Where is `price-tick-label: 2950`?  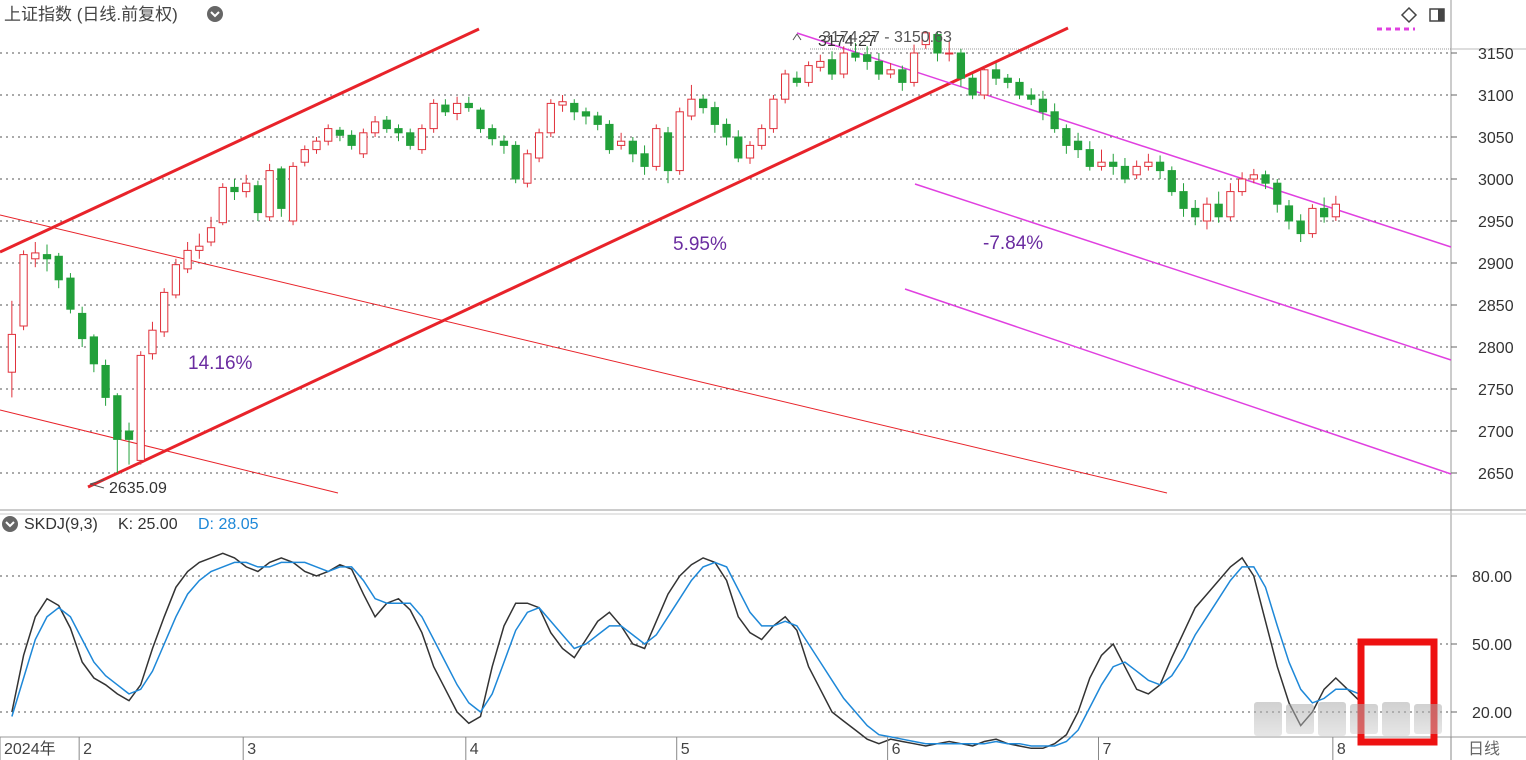
price-tick-label: 2950 is located at coordinates (1496, 222).